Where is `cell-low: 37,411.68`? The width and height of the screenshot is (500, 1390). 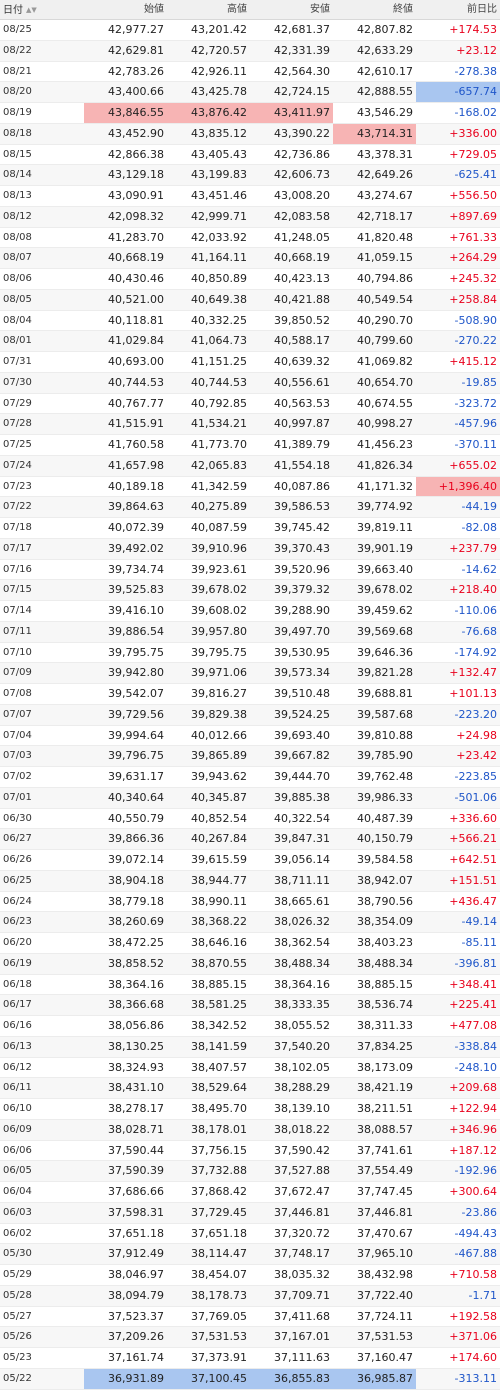
cell-low: 37,411.68 is located at coordinates (302, 1316).